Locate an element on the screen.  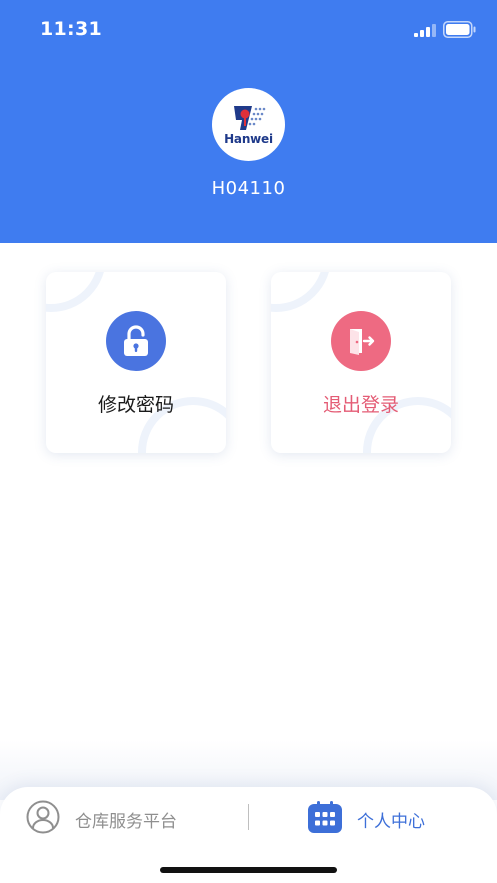
company-logo: Hanwei is located at coordinates (248, 124).